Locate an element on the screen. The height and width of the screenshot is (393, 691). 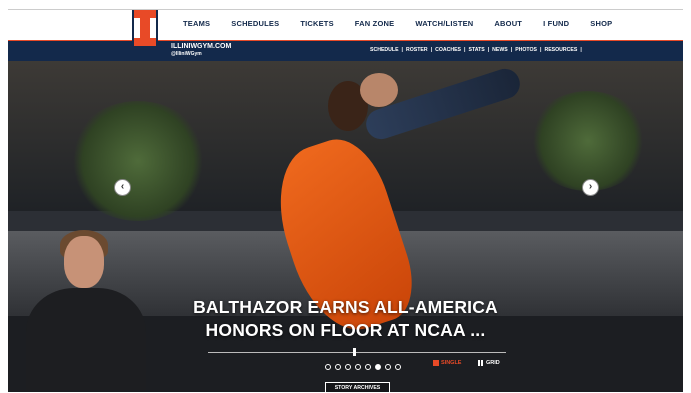
single-view-label: SINGLE is located at coordinates (451, 363).